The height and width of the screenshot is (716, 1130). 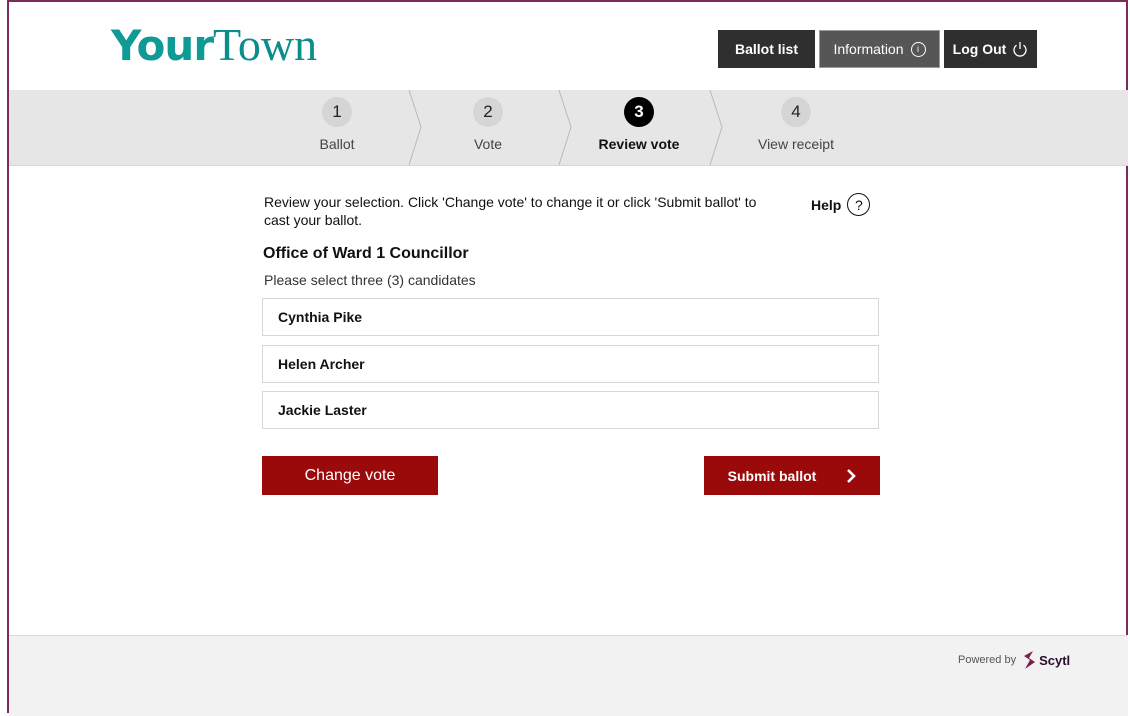 I want to click on help-button: Help ?, so click(x=841, y=204).